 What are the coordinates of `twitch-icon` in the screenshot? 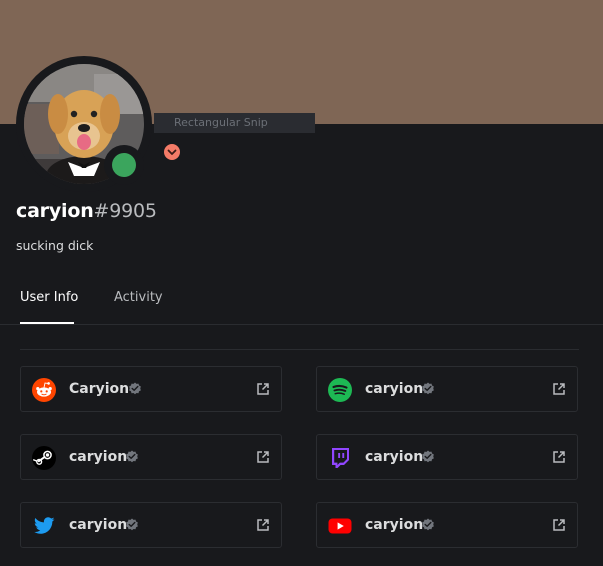 It's located at (340, 458).